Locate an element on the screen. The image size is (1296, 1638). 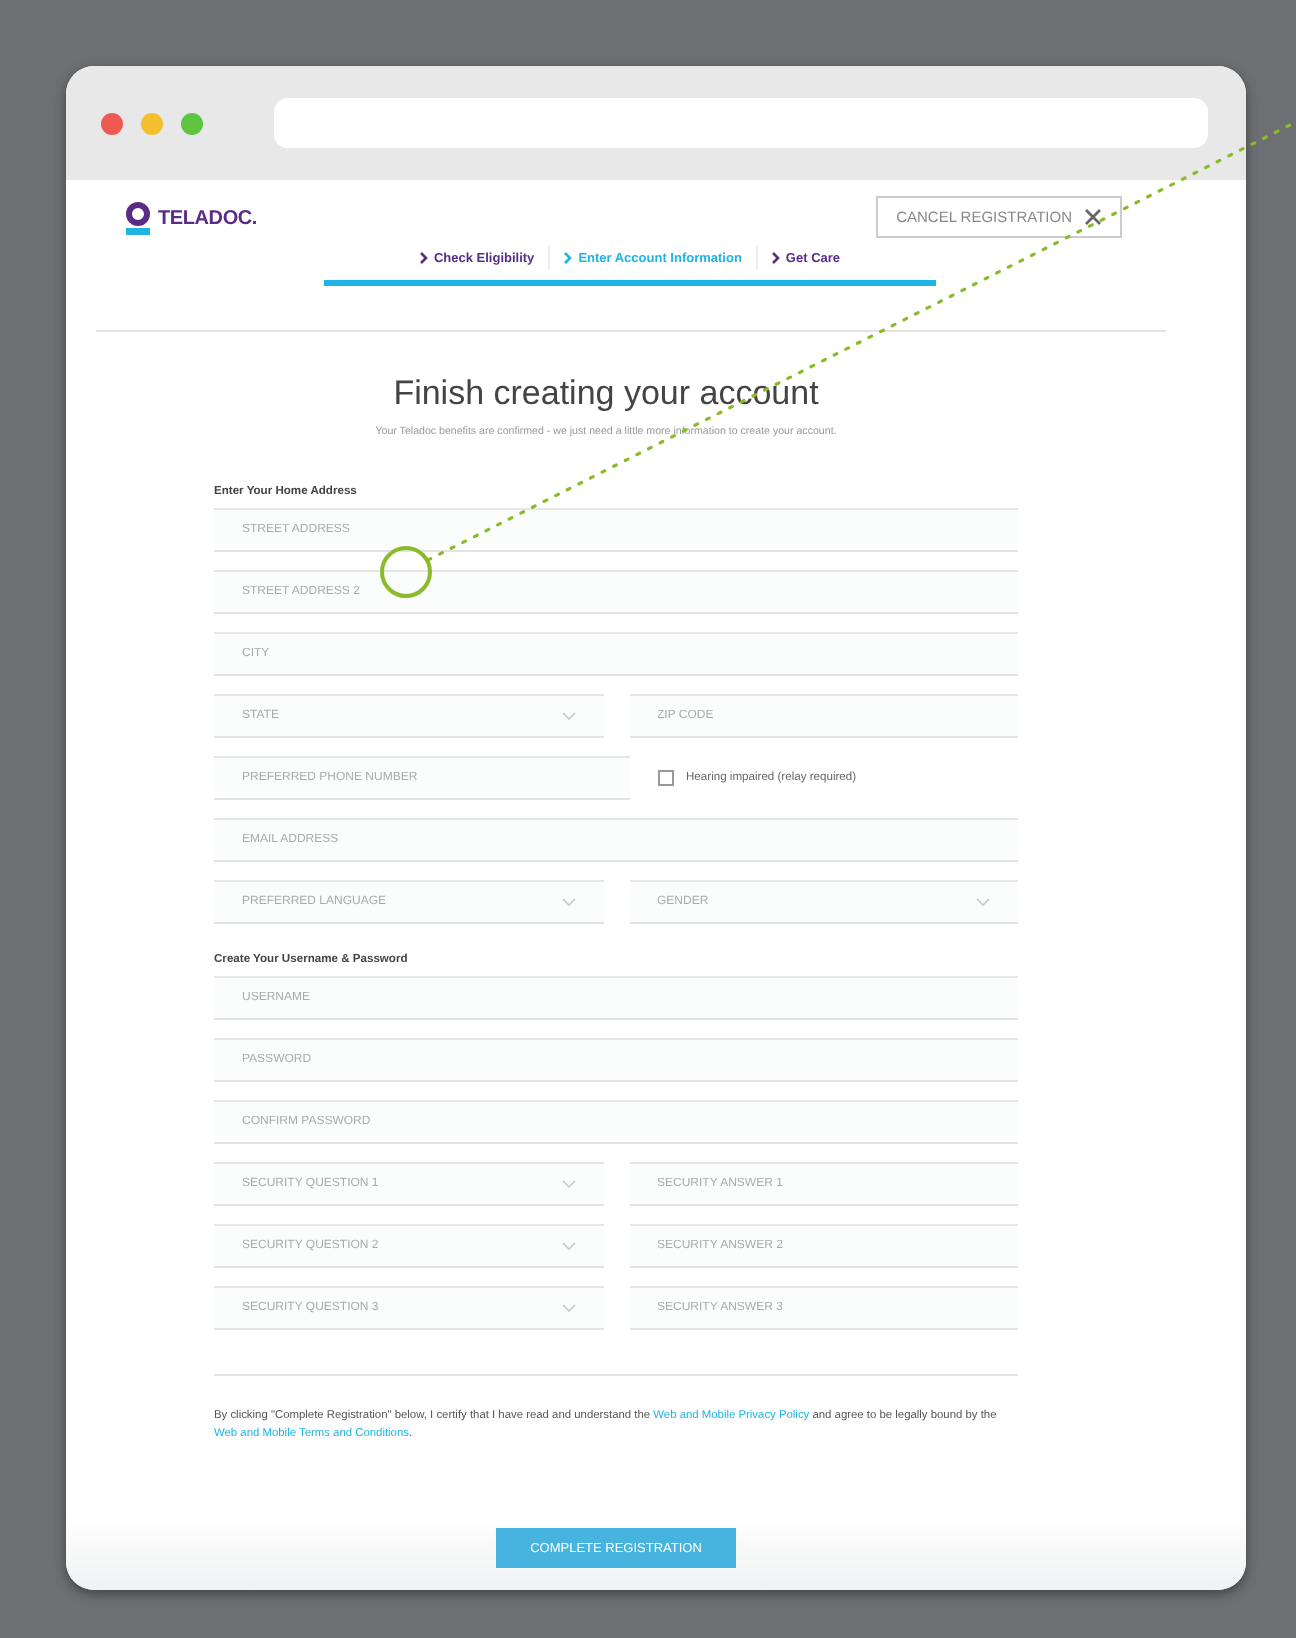
page-title: Finish creating your account is located at coordinates (606, 394).